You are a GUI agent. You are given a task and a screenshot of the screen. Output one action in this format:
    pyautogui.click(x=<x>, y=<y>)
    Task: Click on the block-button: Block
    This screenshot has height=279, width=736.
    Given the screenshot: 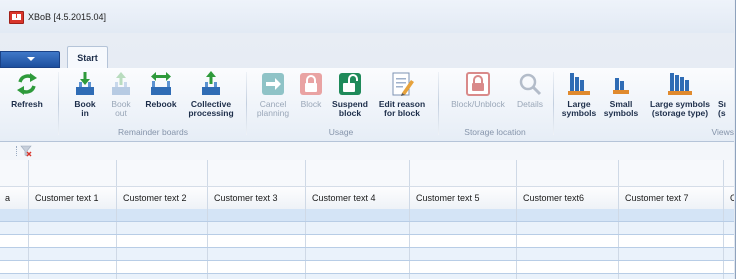 What is the action you would take?
    pyautogui.click(x=311, y=90)
    